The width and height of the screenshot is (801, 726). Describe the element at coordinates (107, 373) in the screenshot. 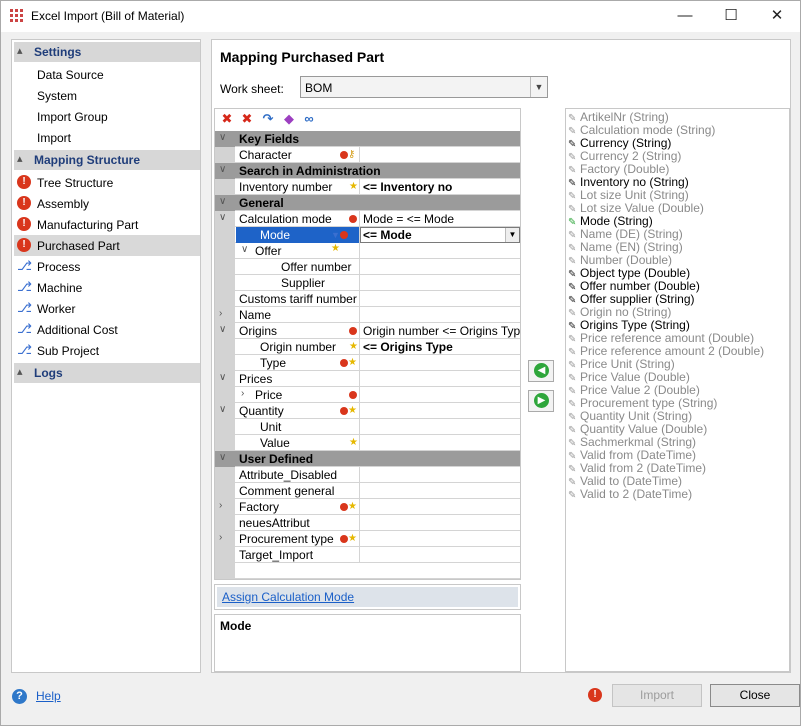

I see `nav-section-header: ▴ Logs` at that location.